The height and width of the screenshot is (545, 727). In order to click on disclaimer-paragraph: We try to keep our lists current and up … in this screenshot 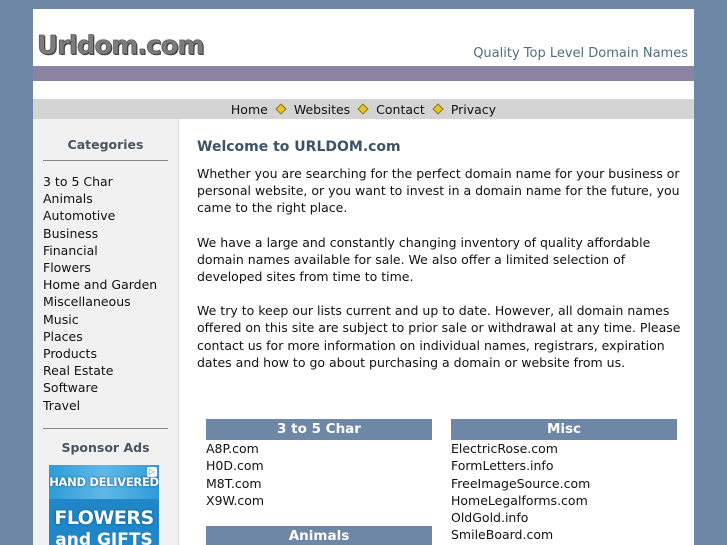, I will do `click(439, 336)`.